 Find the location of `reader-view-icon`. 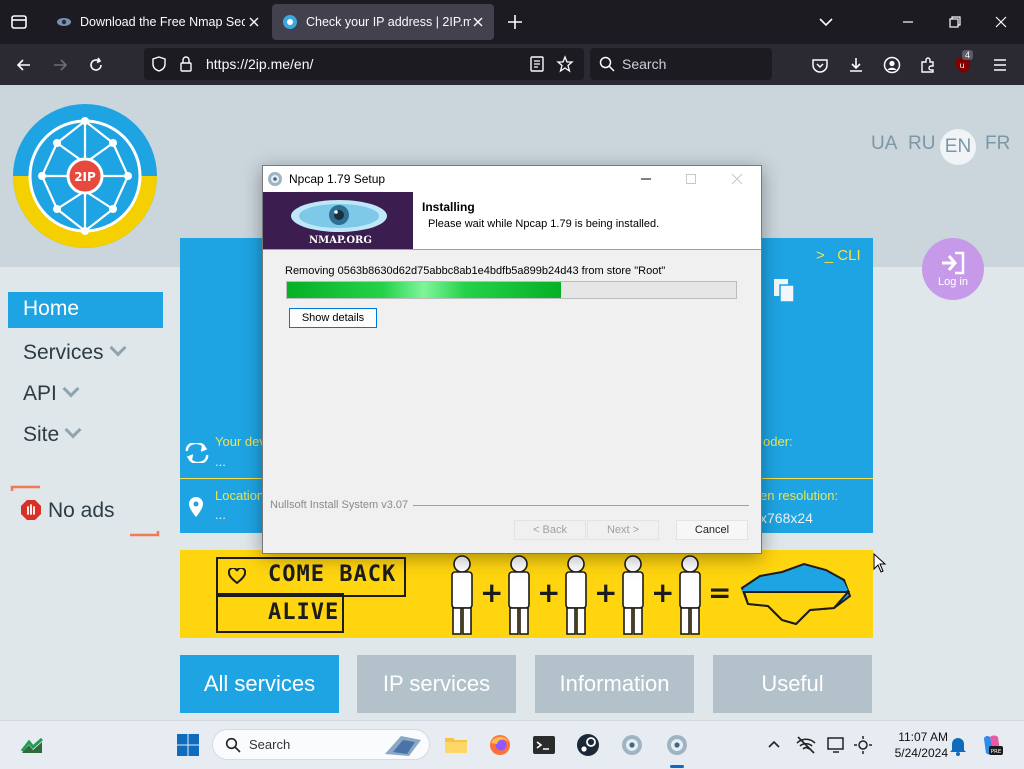

reader-view-icon is located at coordinates (537, 64).